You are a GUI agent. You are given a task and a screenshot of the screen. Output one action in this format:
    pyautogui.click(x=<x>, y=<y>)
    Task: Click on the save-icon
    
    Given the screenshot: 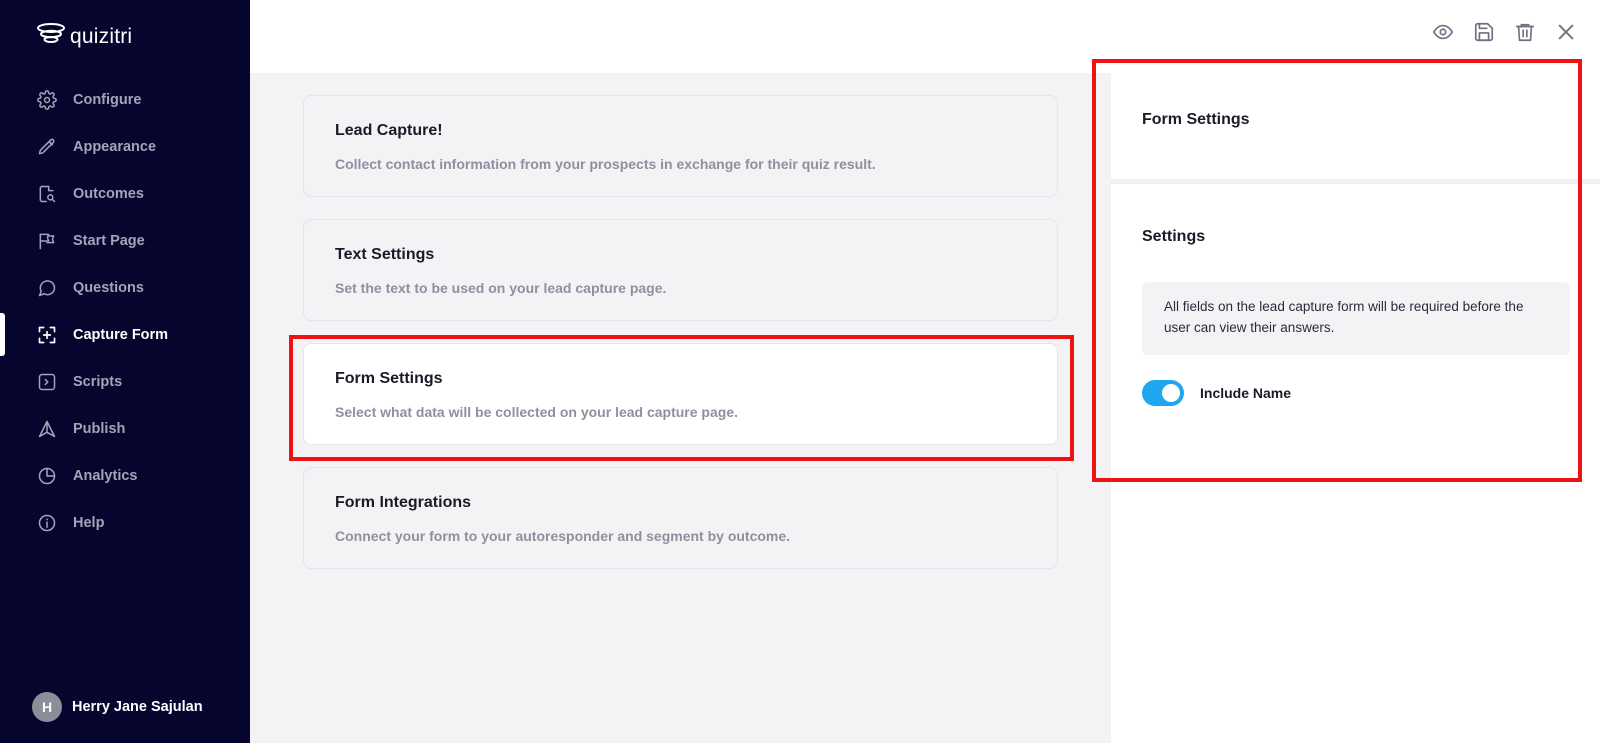 What is the action you would take?
    pyautogui.click(x=1484, y=34)
    